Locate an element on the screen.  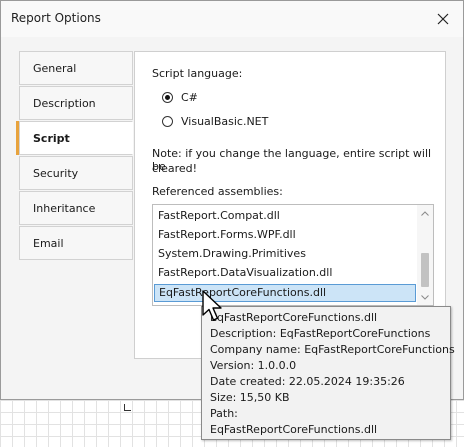
tab-description: Description is located at coordinates (76, 103).